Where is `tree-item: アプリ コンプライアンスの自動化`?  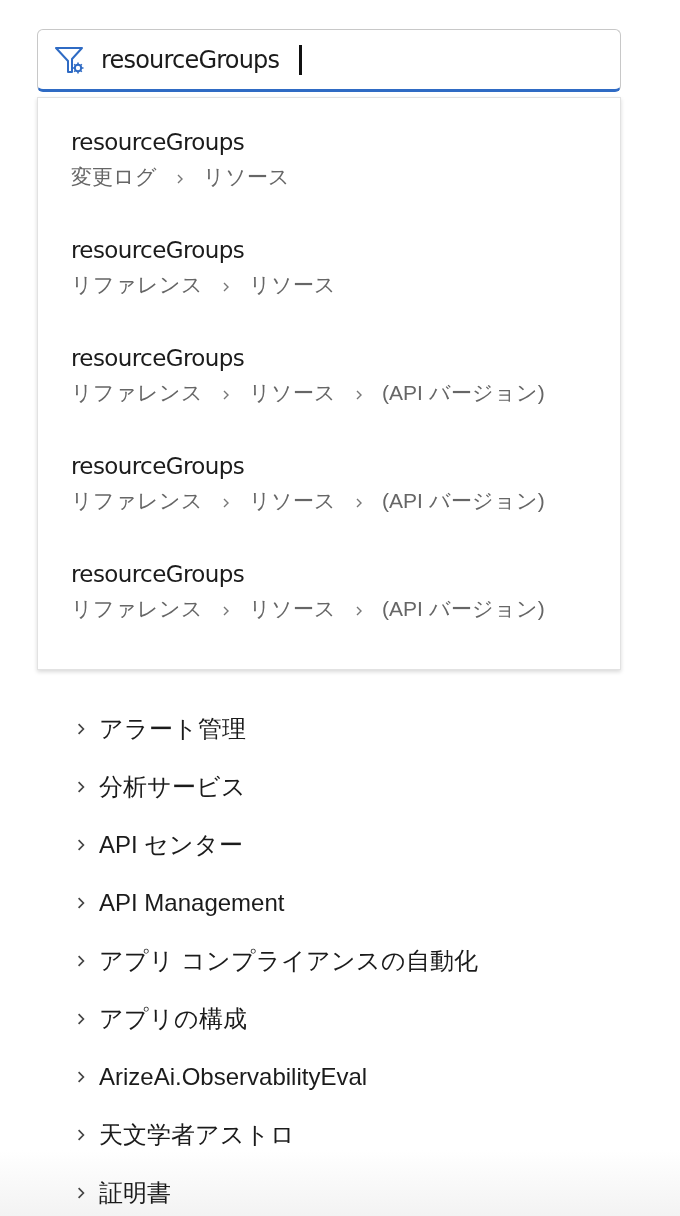
tree-item: アプリ コンプライアンスの自動化 is located at coordinates (276, 961).